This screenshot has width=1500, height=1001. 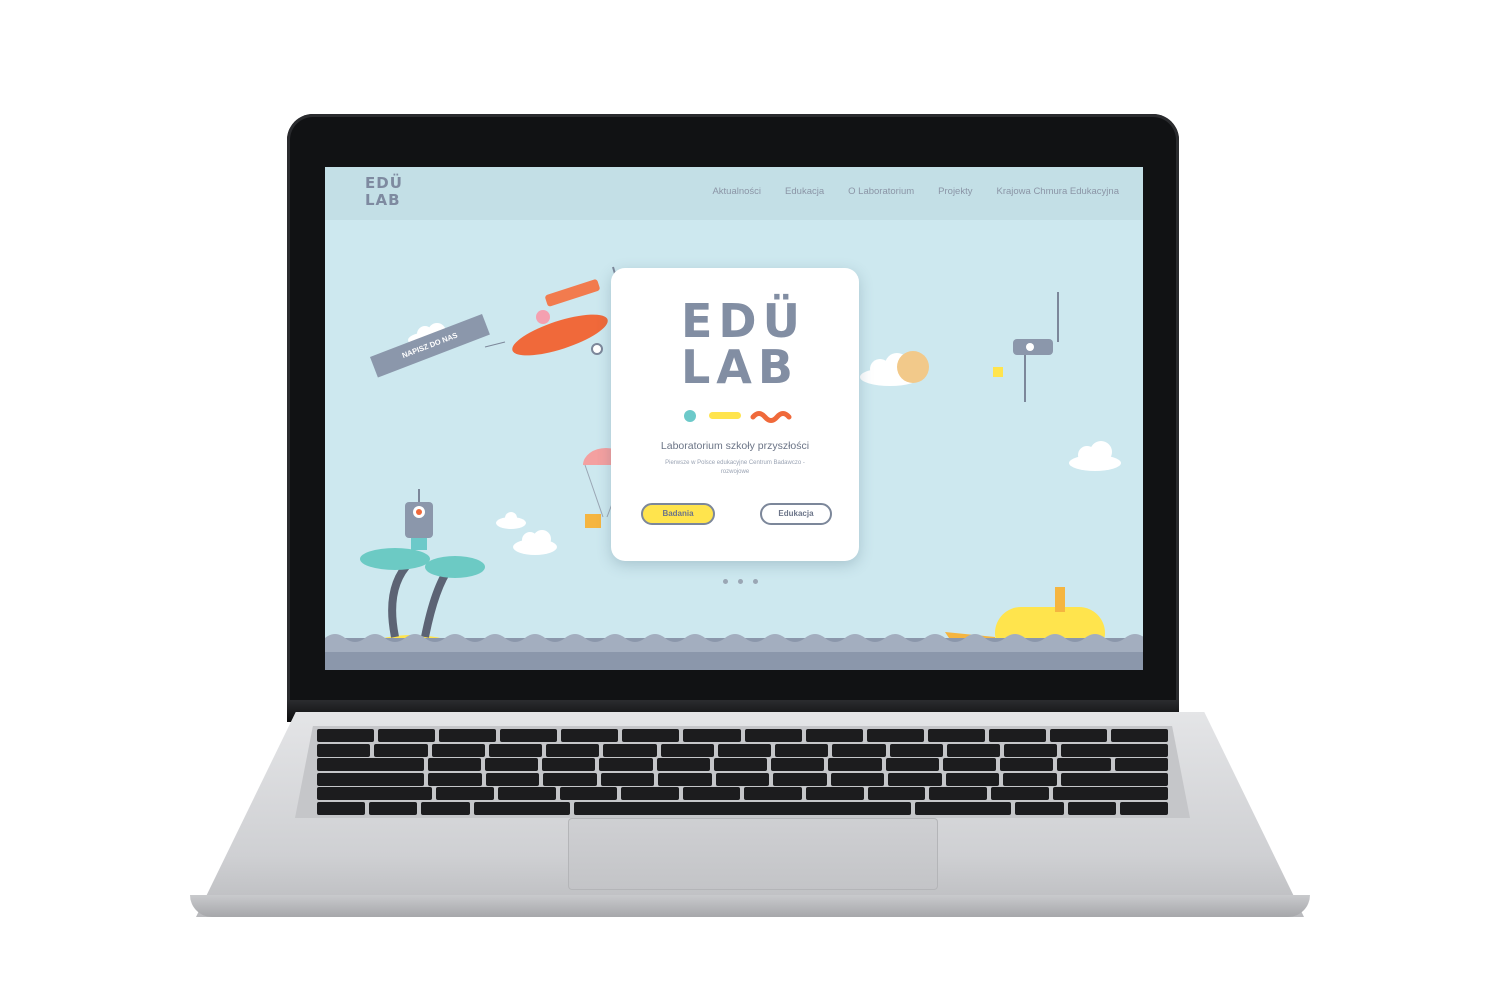 I want to click on logo-line-2: LAB, so click(x=383, y=200).